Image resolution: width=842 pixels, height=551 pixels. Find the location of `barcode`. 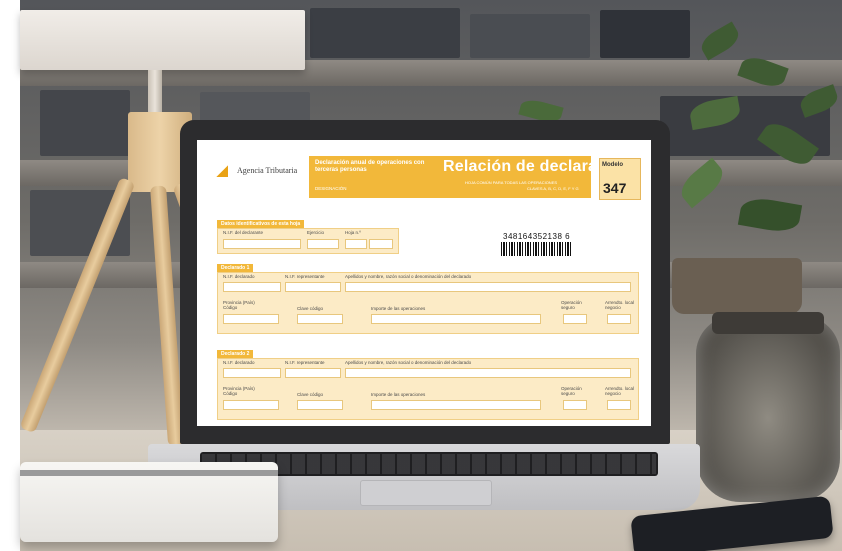

barcode is located at coordinates (537, 249).